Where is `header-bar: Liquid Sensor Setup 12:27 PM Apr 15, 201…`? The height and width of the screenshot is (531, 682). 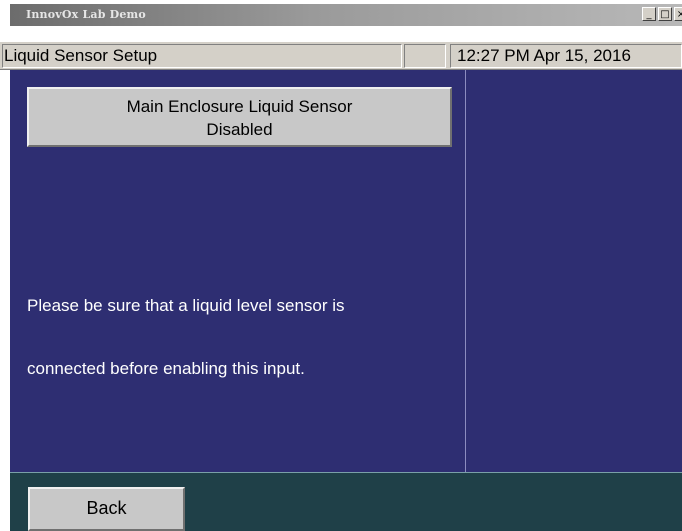 header-bar: Liquid Sensor Setup 12:27 PM Apr 15, 201… is located at coordinates (341, 55).